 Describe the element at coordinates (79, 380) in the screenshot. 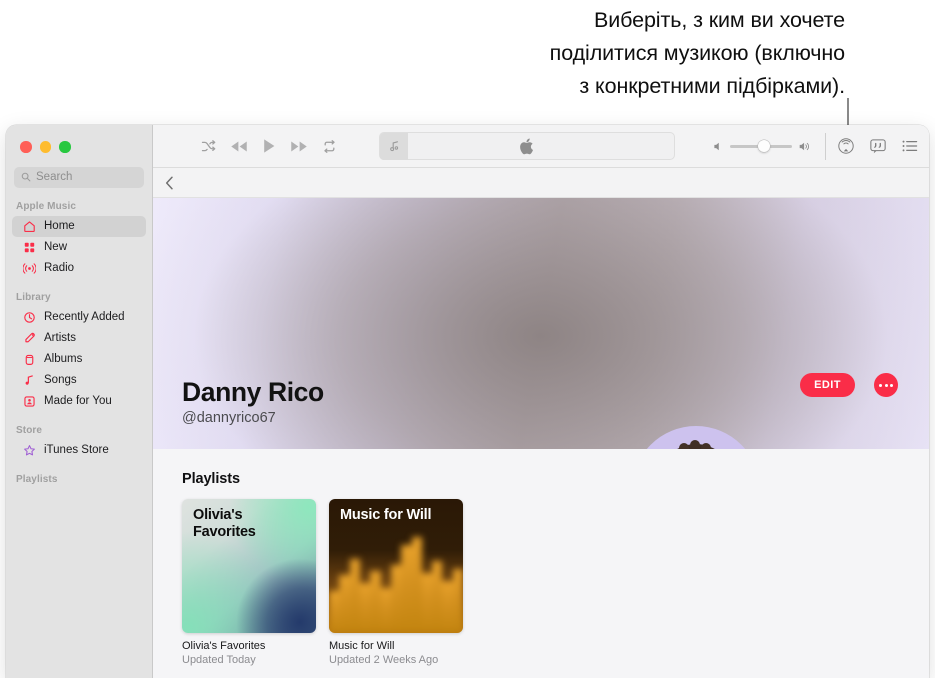

I see `sidebar-item-songs: Songs` at that location.